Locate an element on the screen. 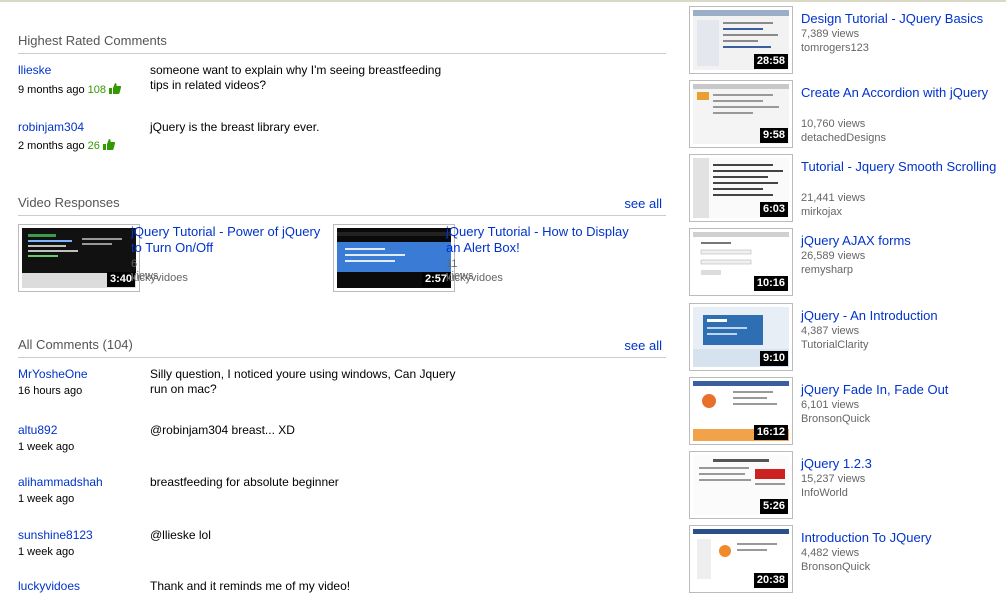 Image resolution: width=1006 pixels, height=594 pixels. video-title-link: jQuery AJAX forms is located at coordinates (901, 241).